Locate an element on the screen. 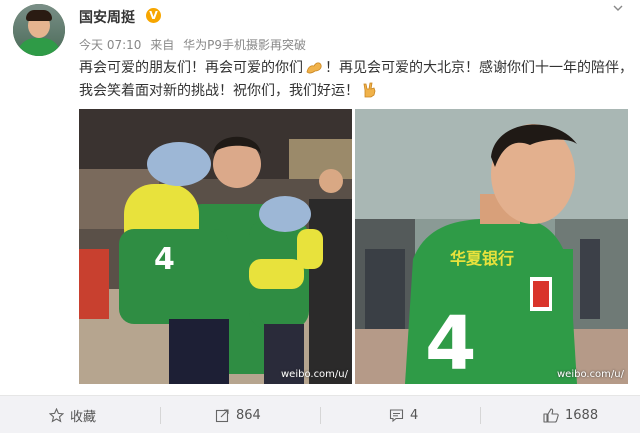 This screenshot has height=433, width=640. thumbs-up-icon is located at coordinates (551, 415).